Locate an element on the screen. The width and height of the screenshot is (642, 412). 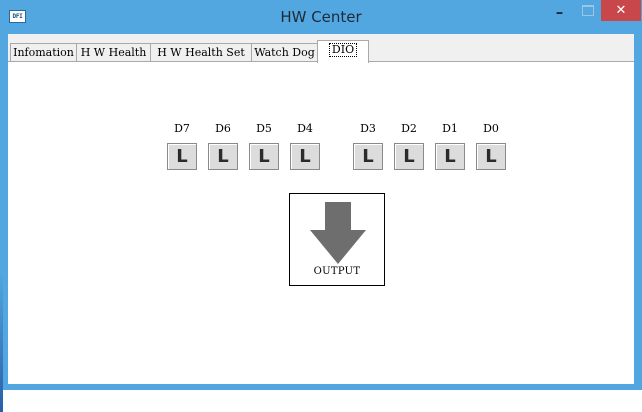
tab-dio: DIO is located at coordinates (343, 51).